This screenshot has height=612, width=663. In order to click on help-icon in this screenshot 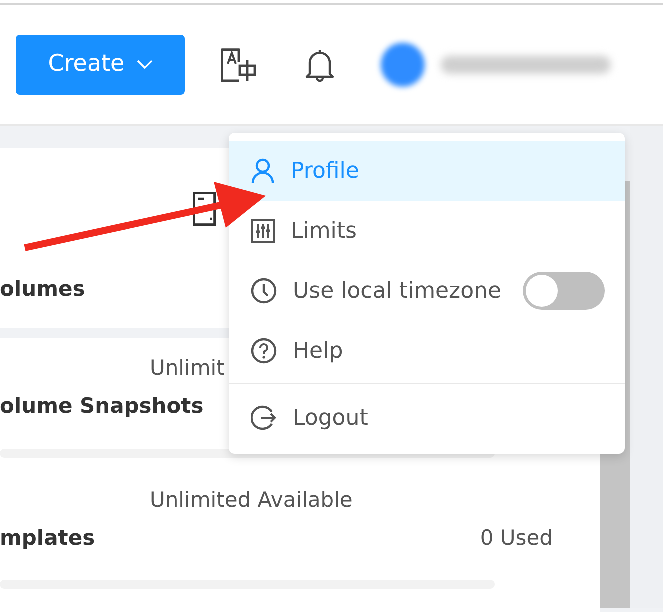, I will do `click(264, 351)`.